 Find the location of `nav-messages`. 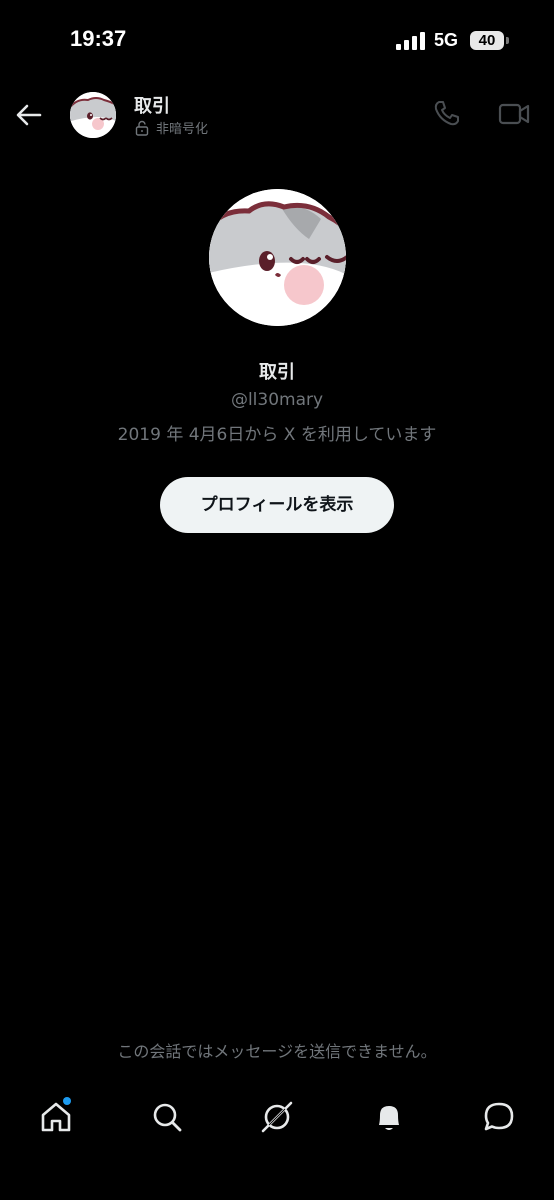

nav-messages is located at coordinates (499, 1117).